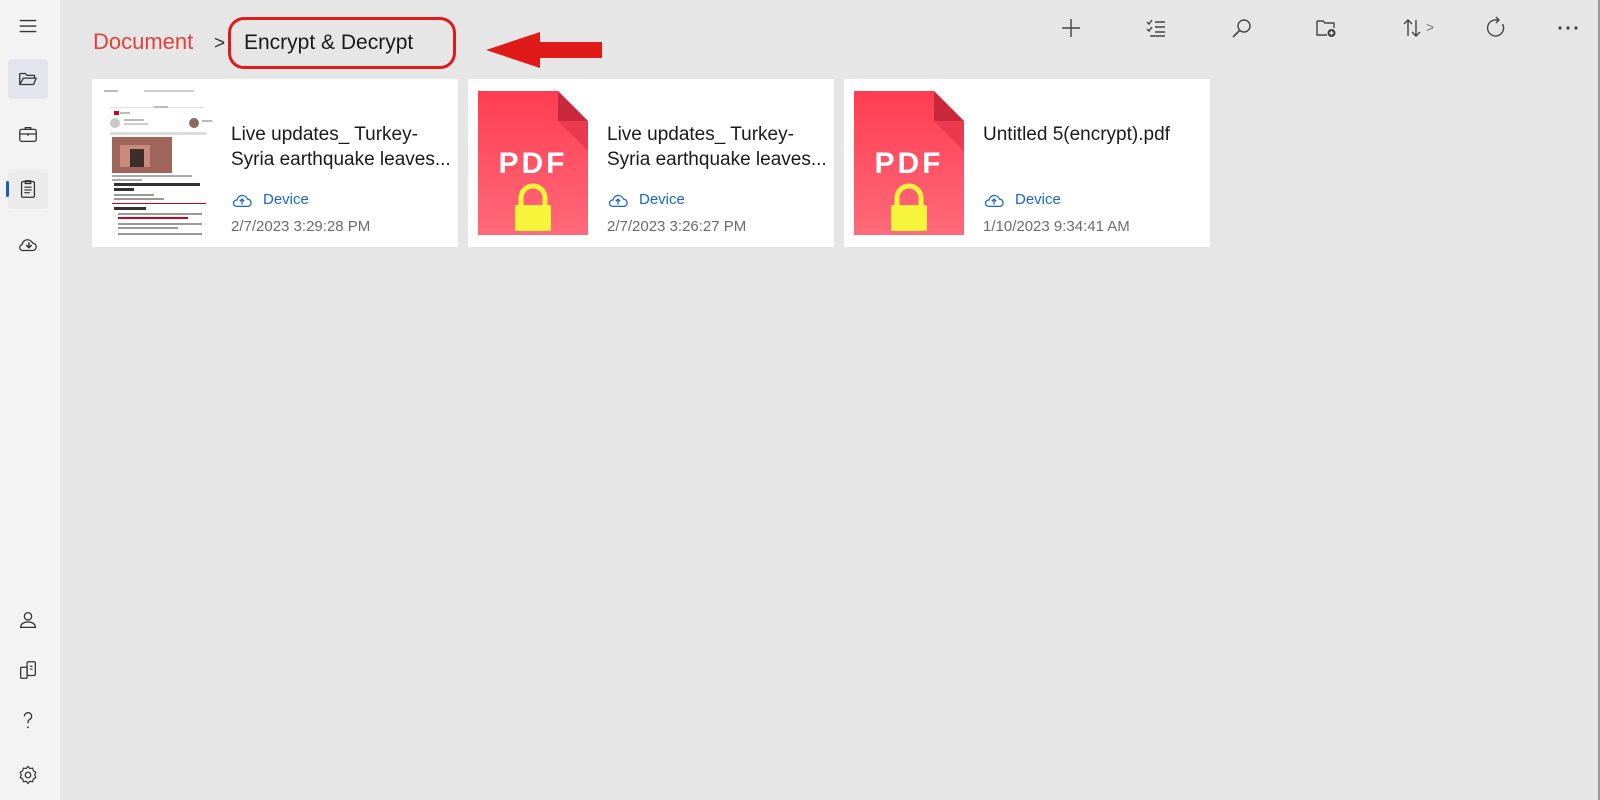 This screenshot has height=800, width=1600. I want to click on annotation-arrow-icon, so click(544, 50).